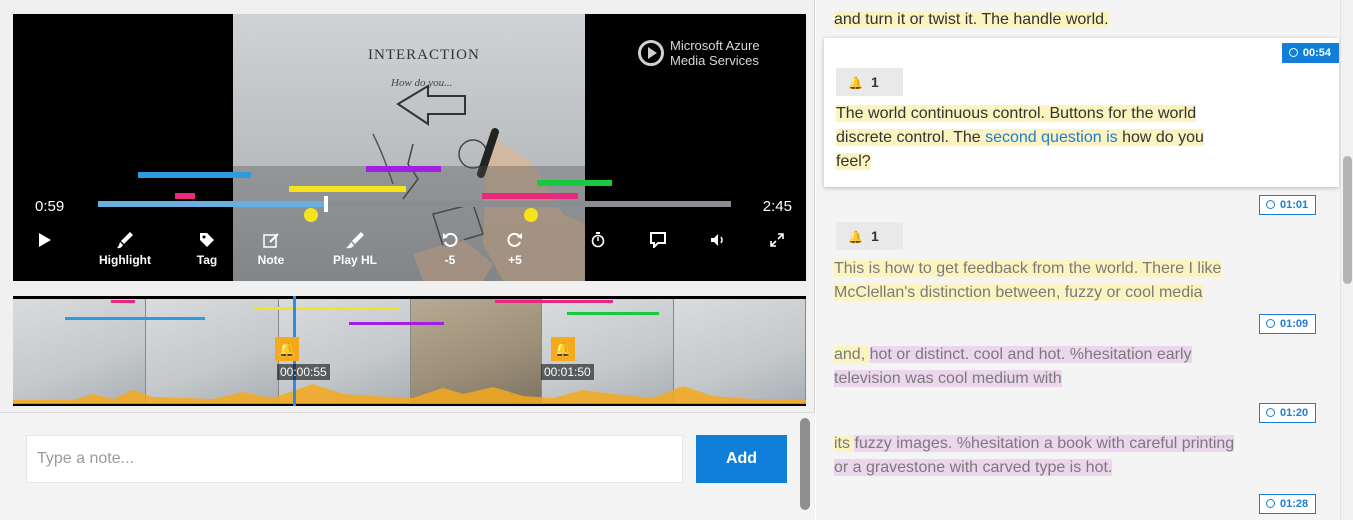 The width and height of the screenshot is (1353, 520). I want to click on seek-thumb, so click(325, 204).